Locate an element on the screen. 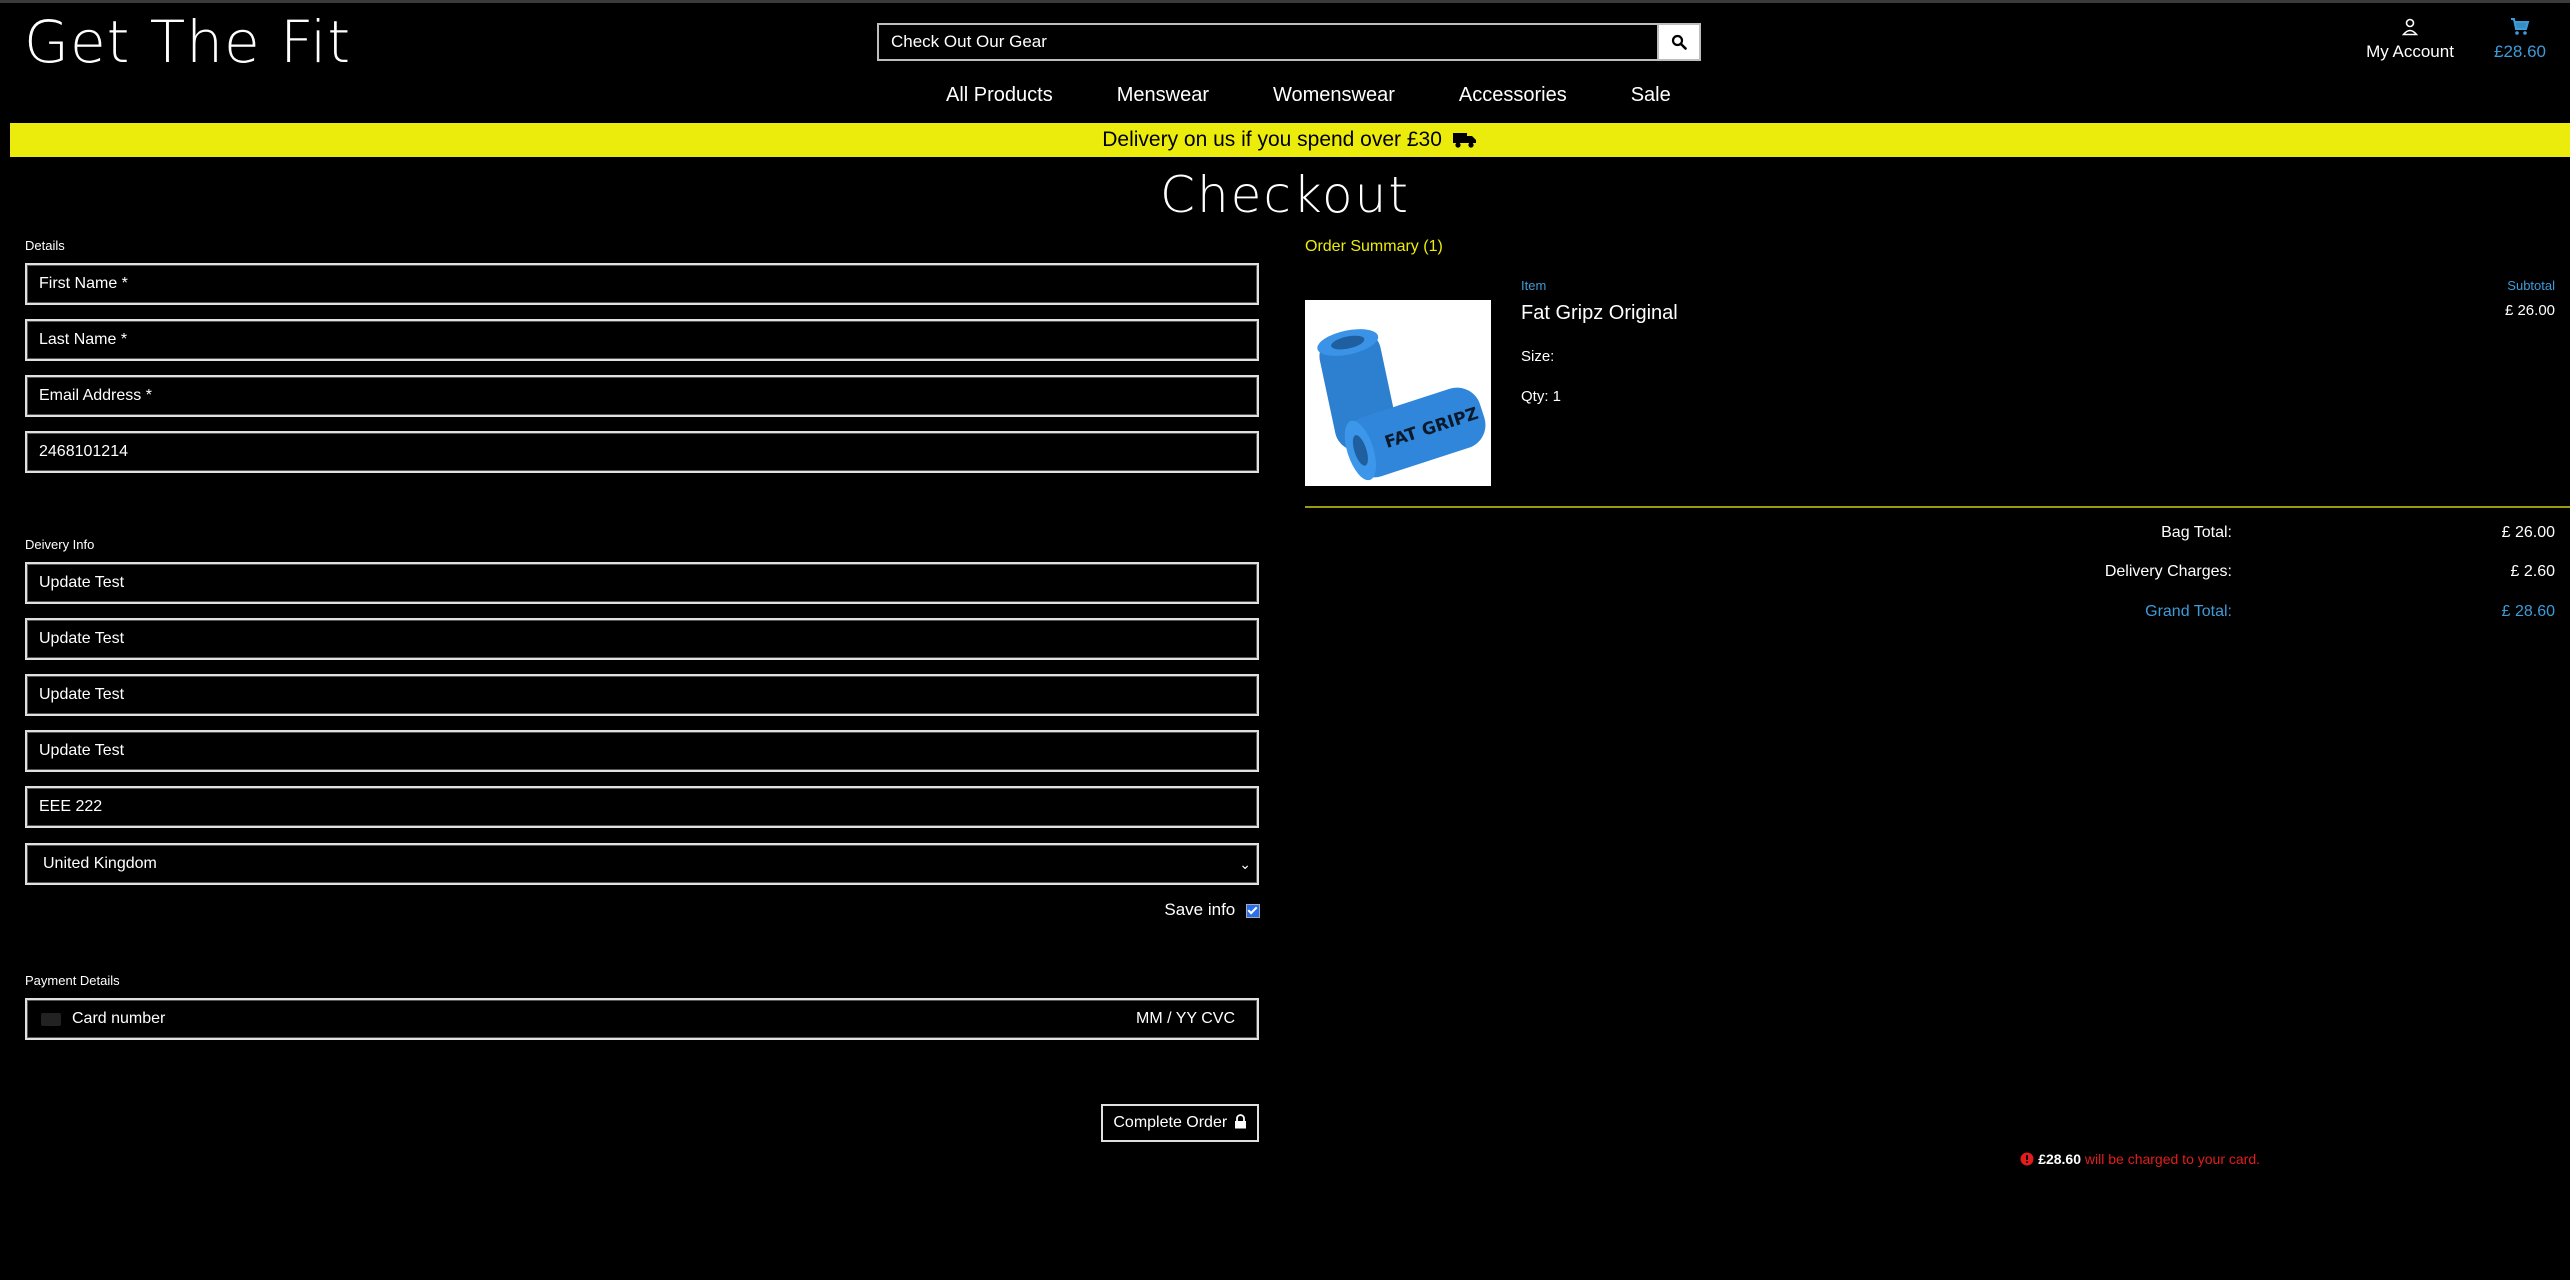 The width and height of the screenshot is (2570, 1280). nav-menswear: Menswear is located at coordinates (1163, 95).